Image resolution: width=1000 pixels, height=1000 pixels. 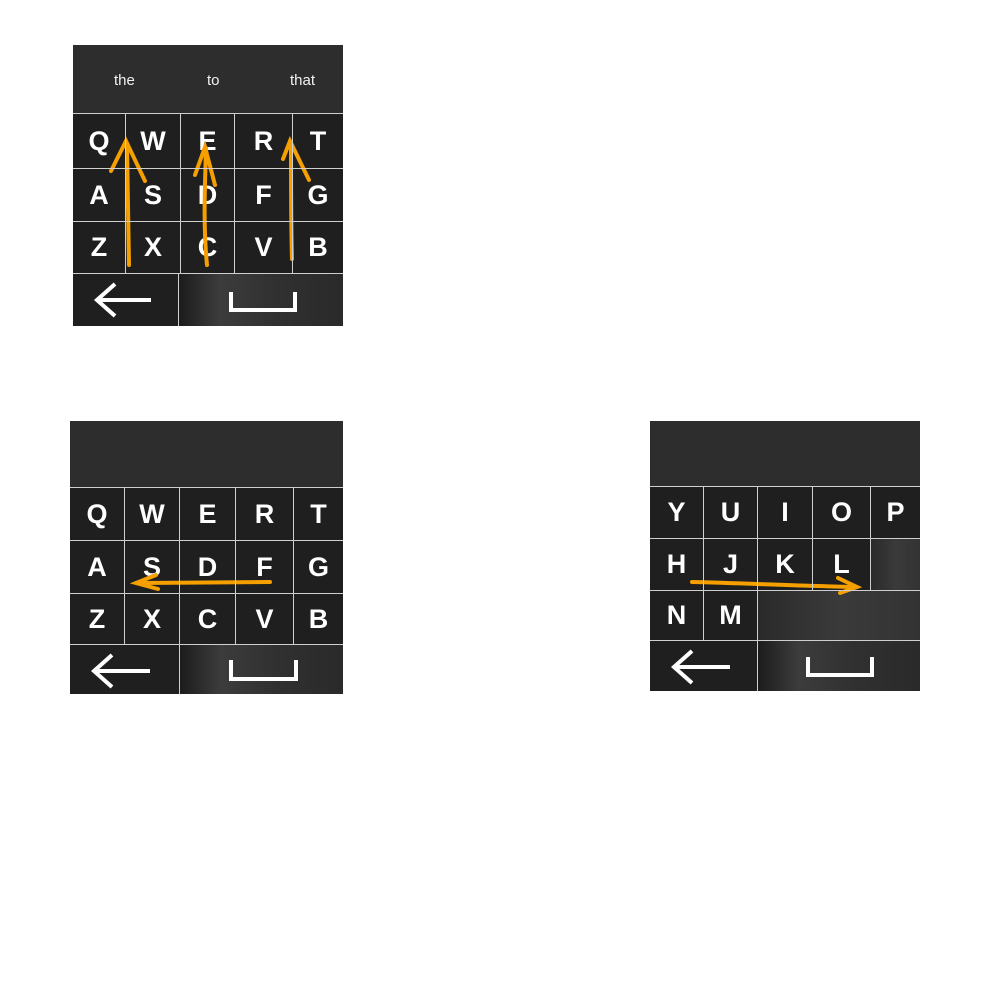 What do you see at coordinates (730, 564) in the screenshot?
I see `key-j: J` at bounding box center [730, 564].